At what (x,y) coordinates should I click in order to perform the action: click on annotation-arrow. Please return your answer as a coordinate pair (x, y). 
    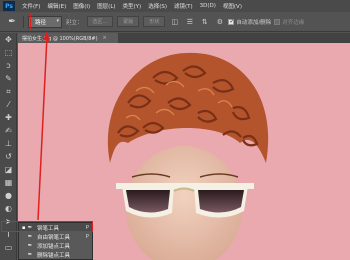
    Looking at the image, I should click on (43, 126).